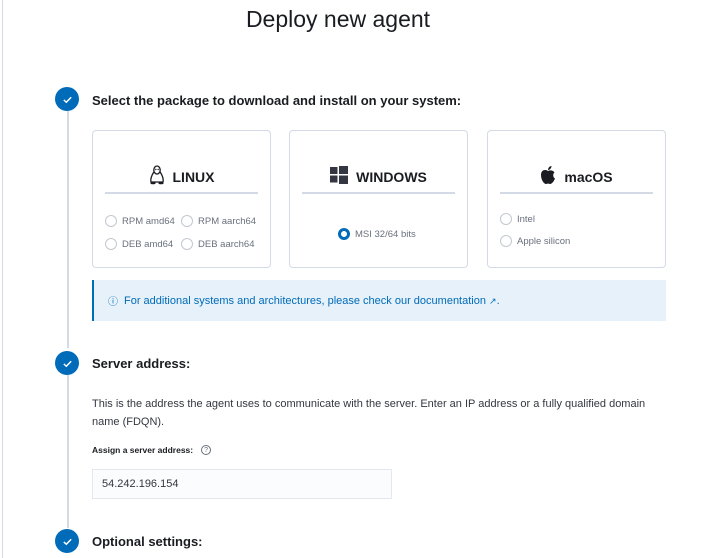  What do you see at coordinates (143, 450) in the screenshot?
I see `server-address-label: Assign a server address:` at bounding box center [143, 450].